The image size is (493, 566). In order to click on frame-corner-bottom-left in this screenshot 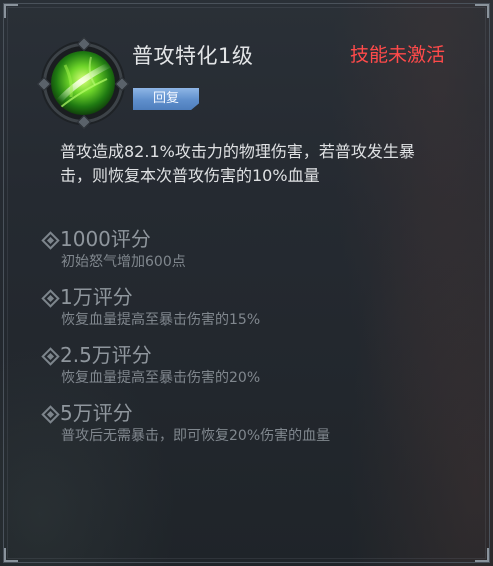, I will do `click(11, 555)`.